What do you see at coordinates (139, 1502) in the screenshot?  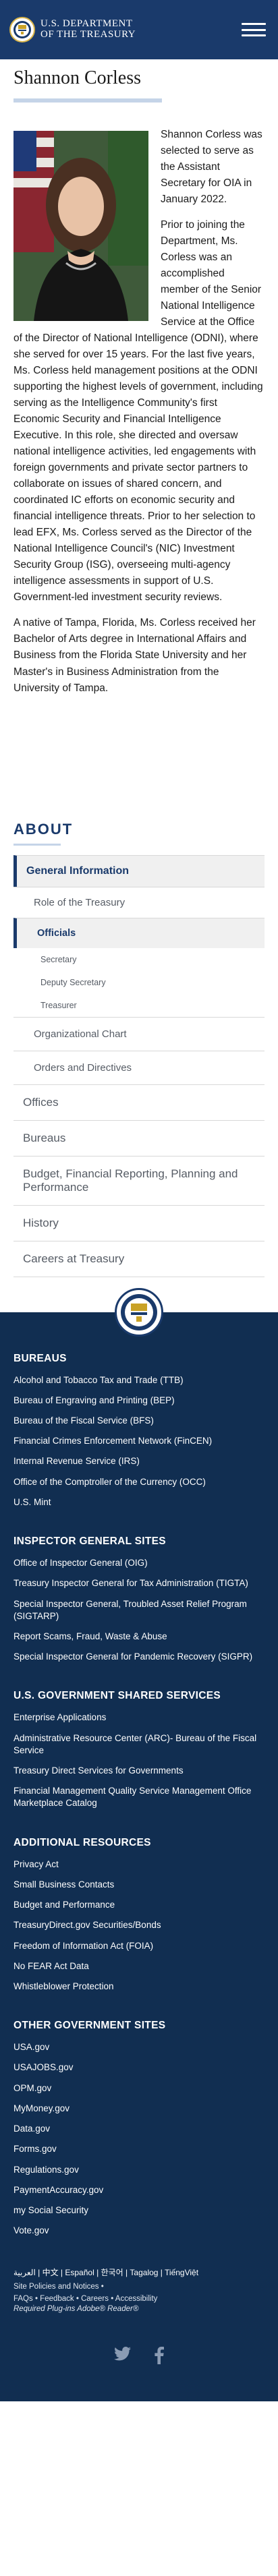 I see `footer-link: U.S. Mint` at bounding box center [139, 1502].